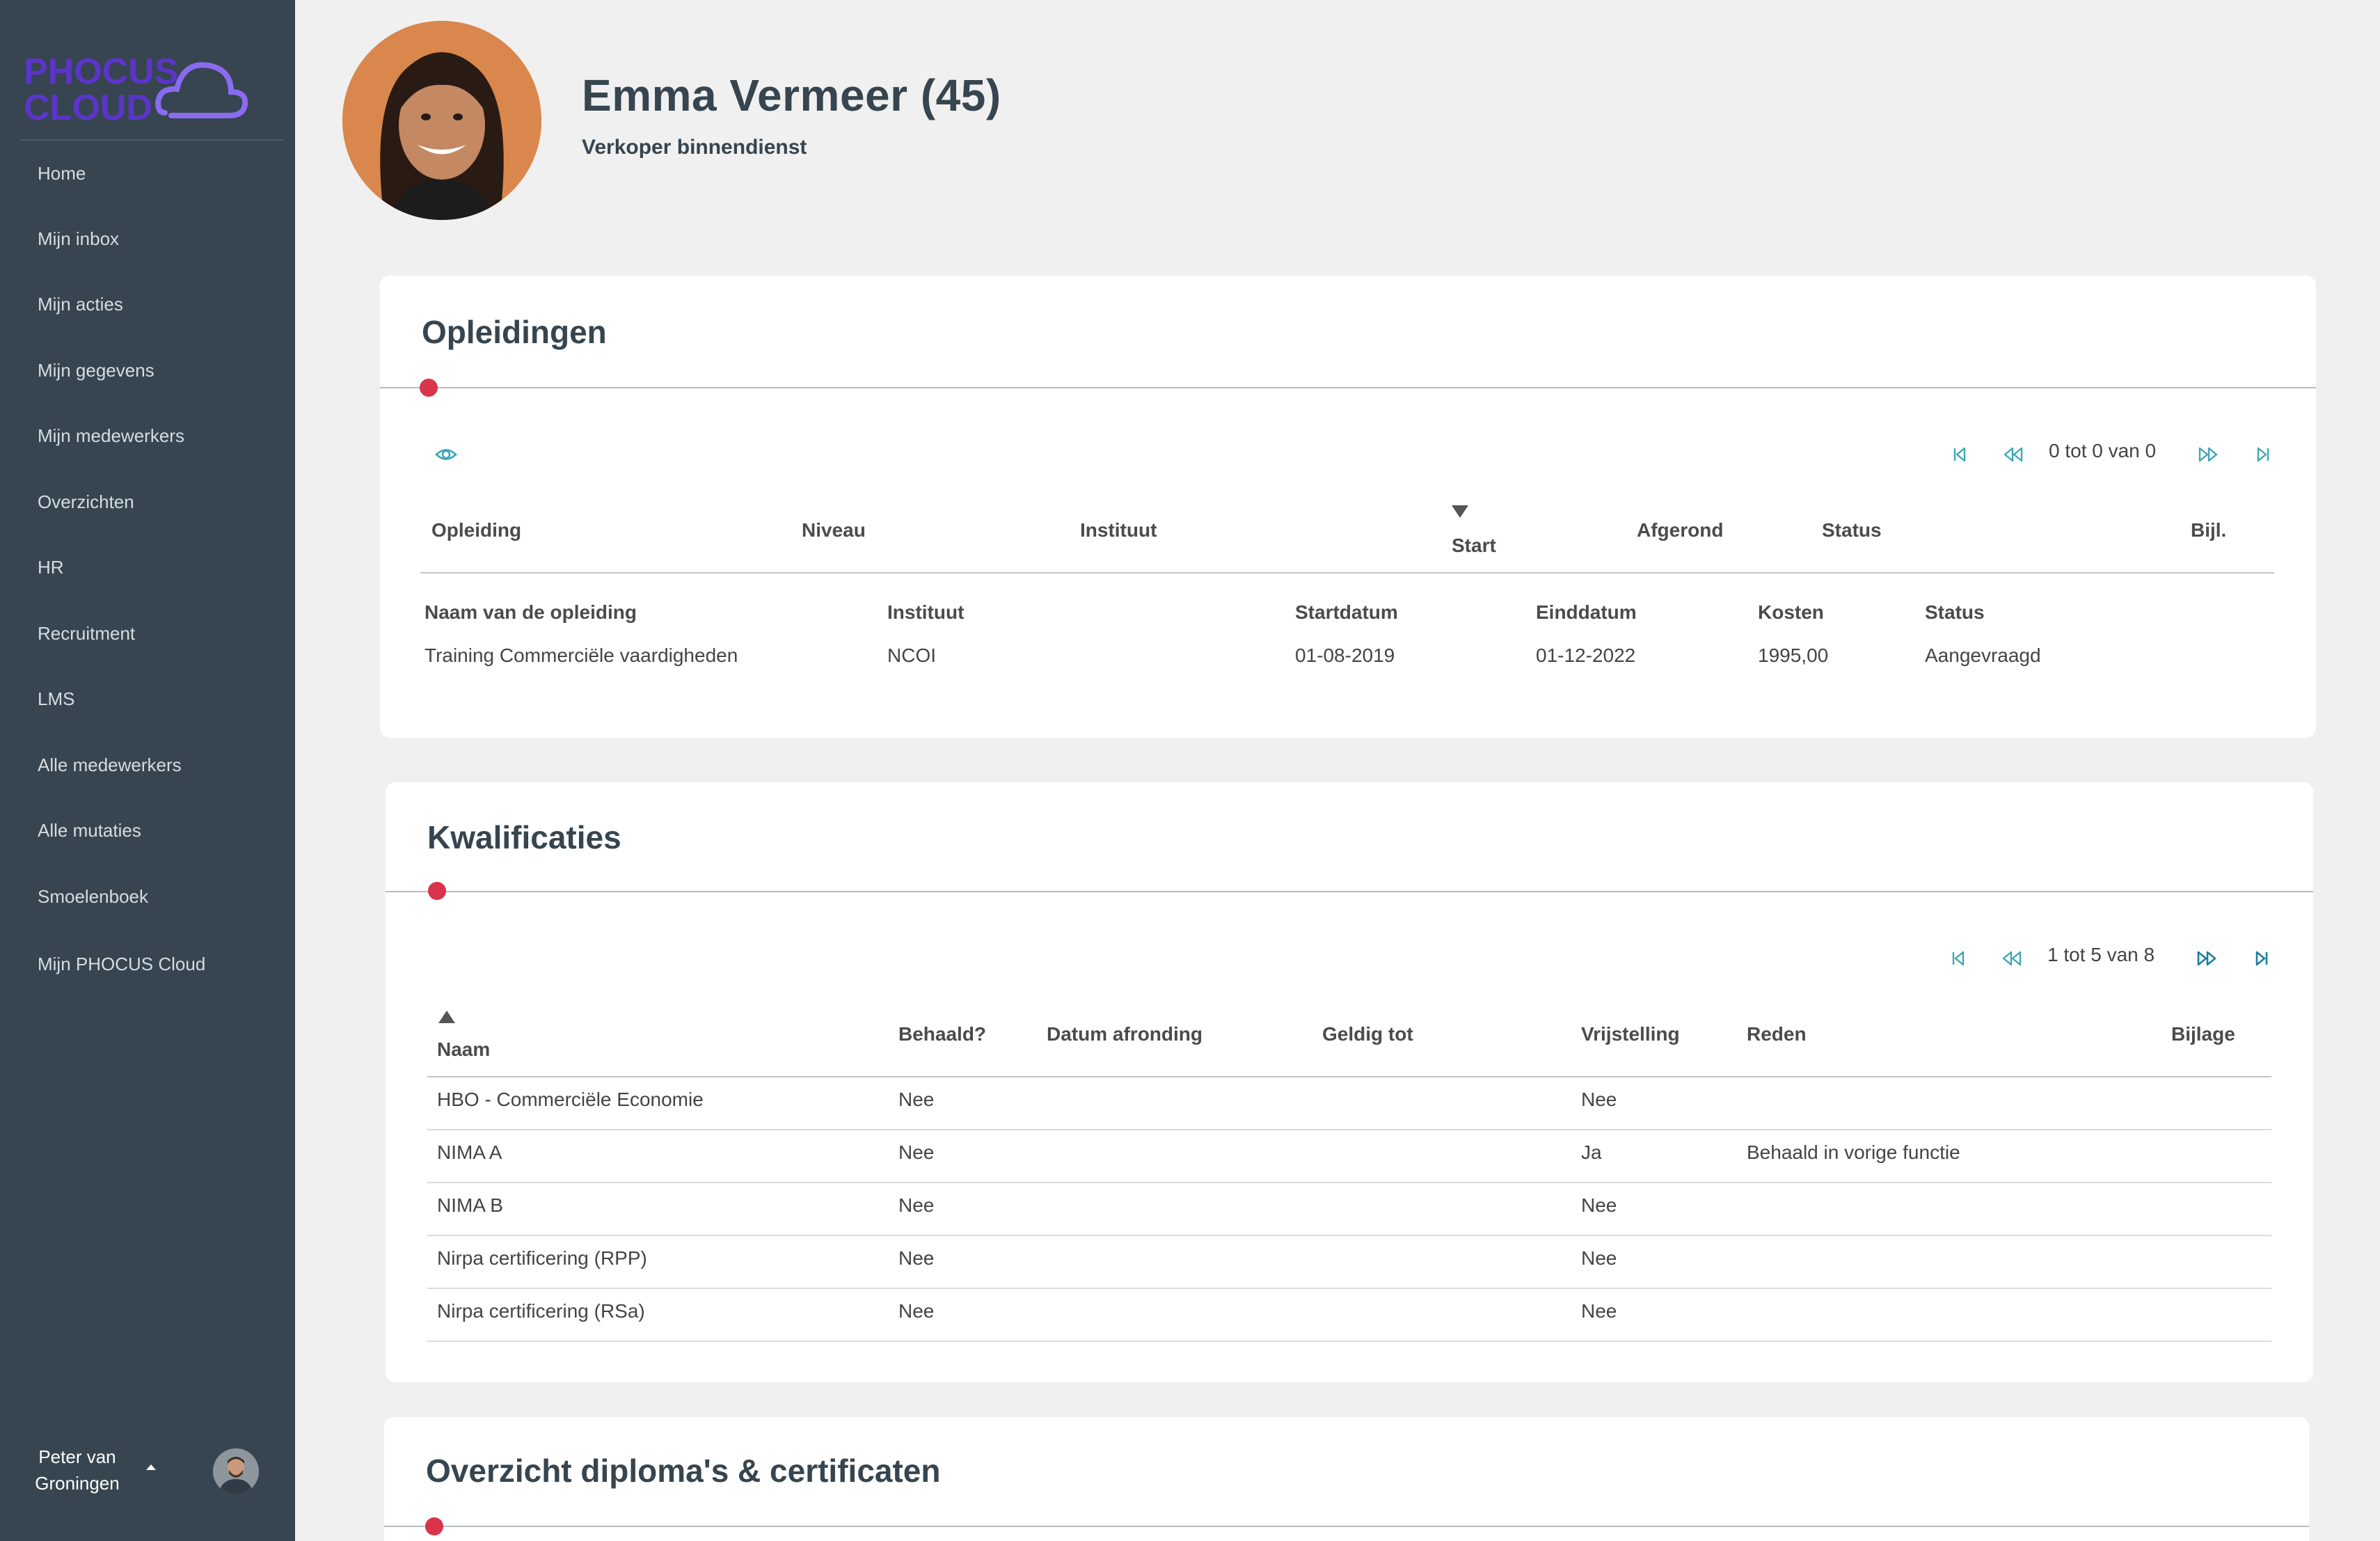  What do you see at coordinates (792, 95) in the screenshot?
I see `profile-name: Emma Vermeer (45)` at bounding box center [792, 95].